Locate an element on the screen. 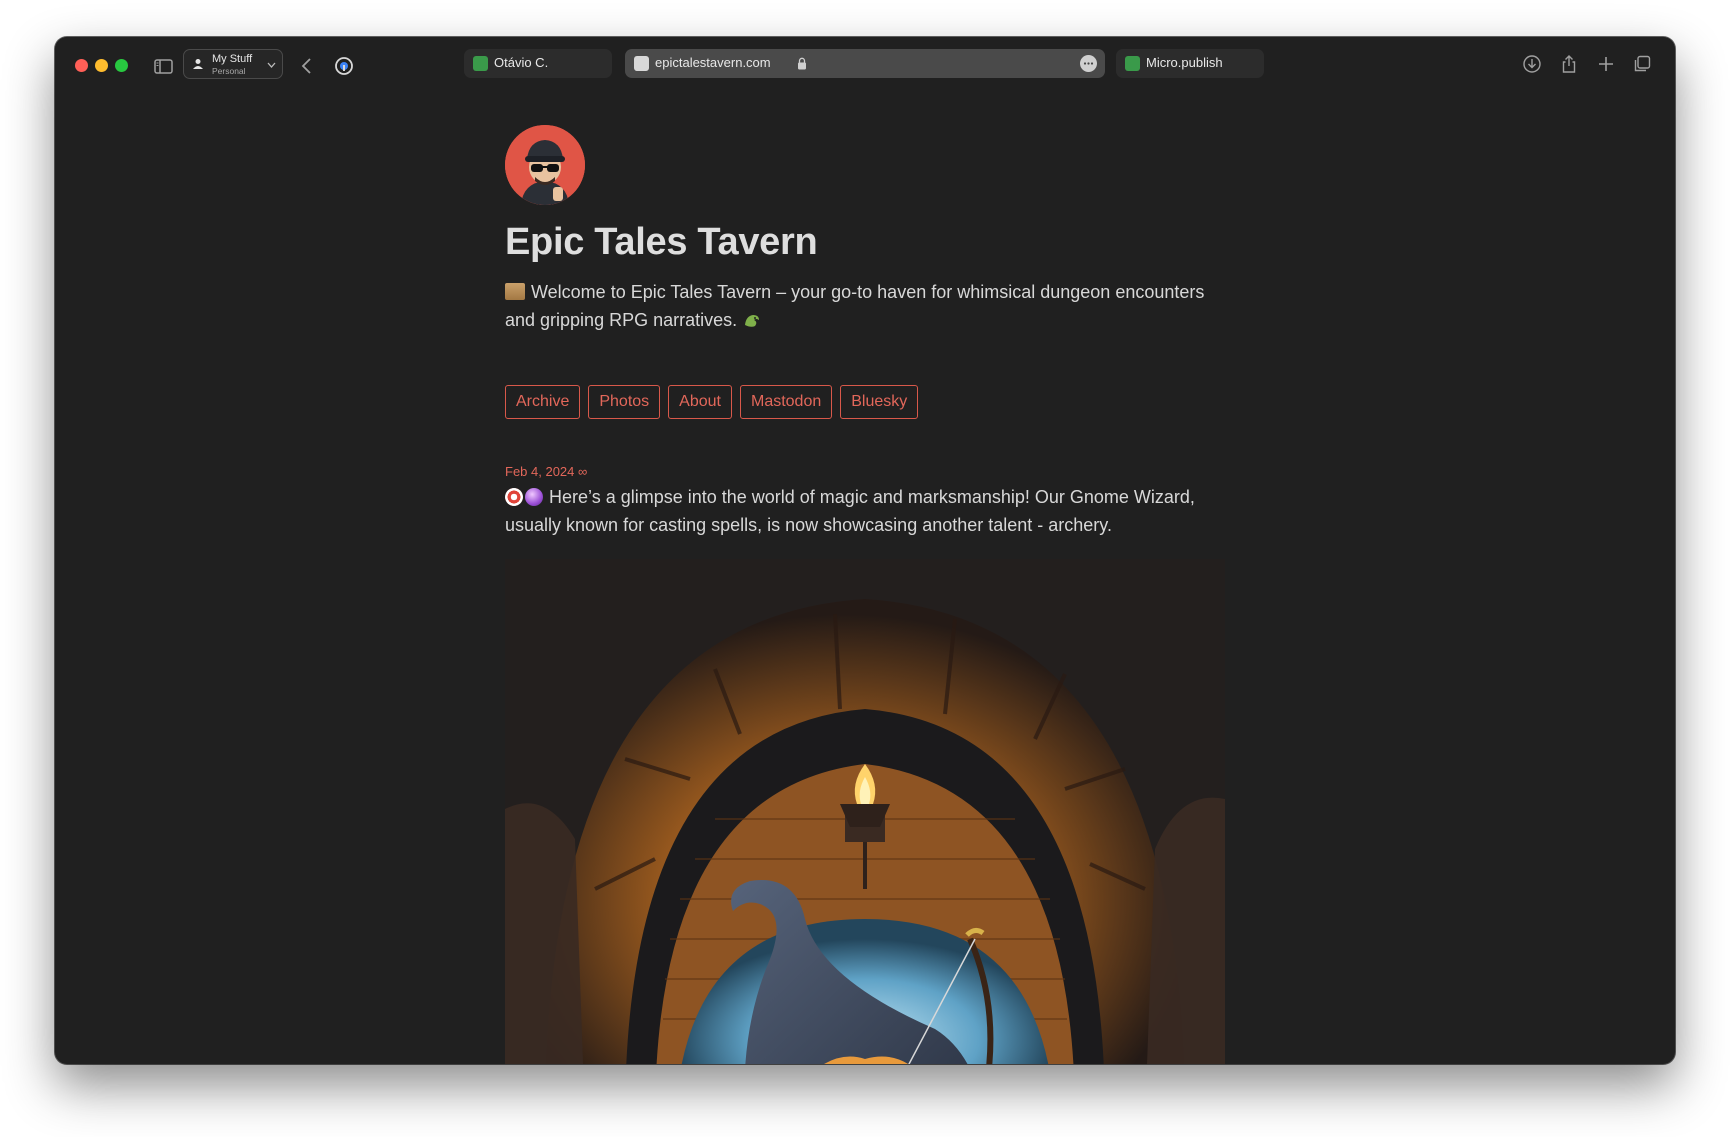 This screenshot has width=1730, height=1137. profile-switcher: My Stuff Personal is located at coordinates (233, 64).